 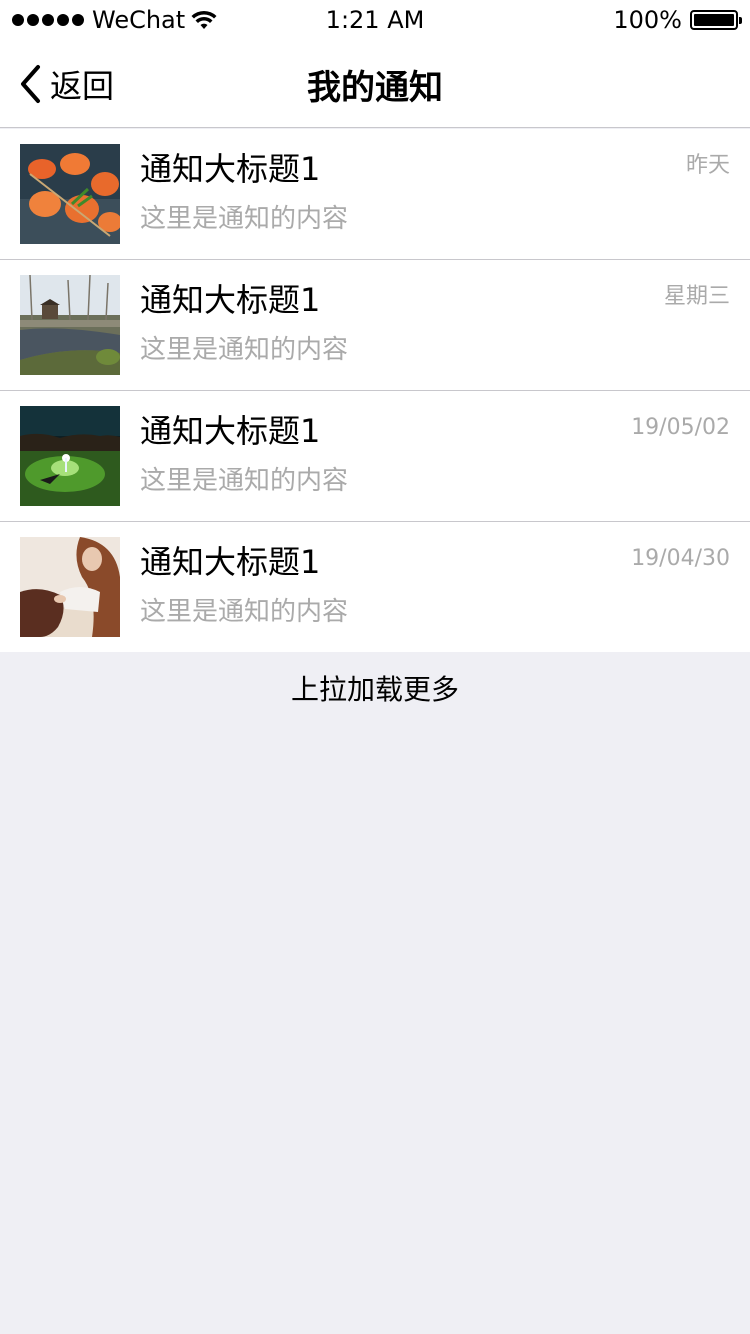 What do you see at coordinates (375, 194) in the screenshot?
I see `notification-item: 通知大标题1 这里是通知的内容 昨天` at bounding box center [375, 194].